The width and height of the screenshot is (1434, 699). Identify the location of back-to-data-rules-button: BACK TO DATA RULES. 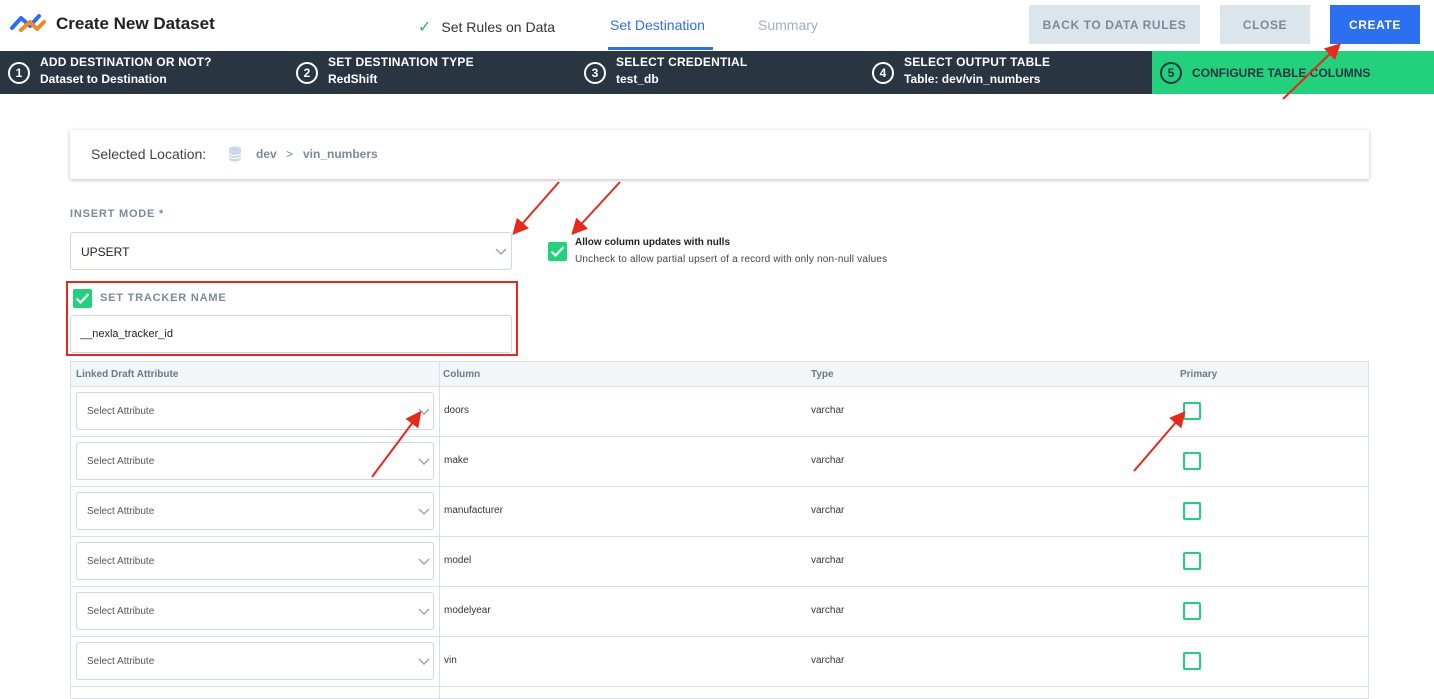
(1114, 24).